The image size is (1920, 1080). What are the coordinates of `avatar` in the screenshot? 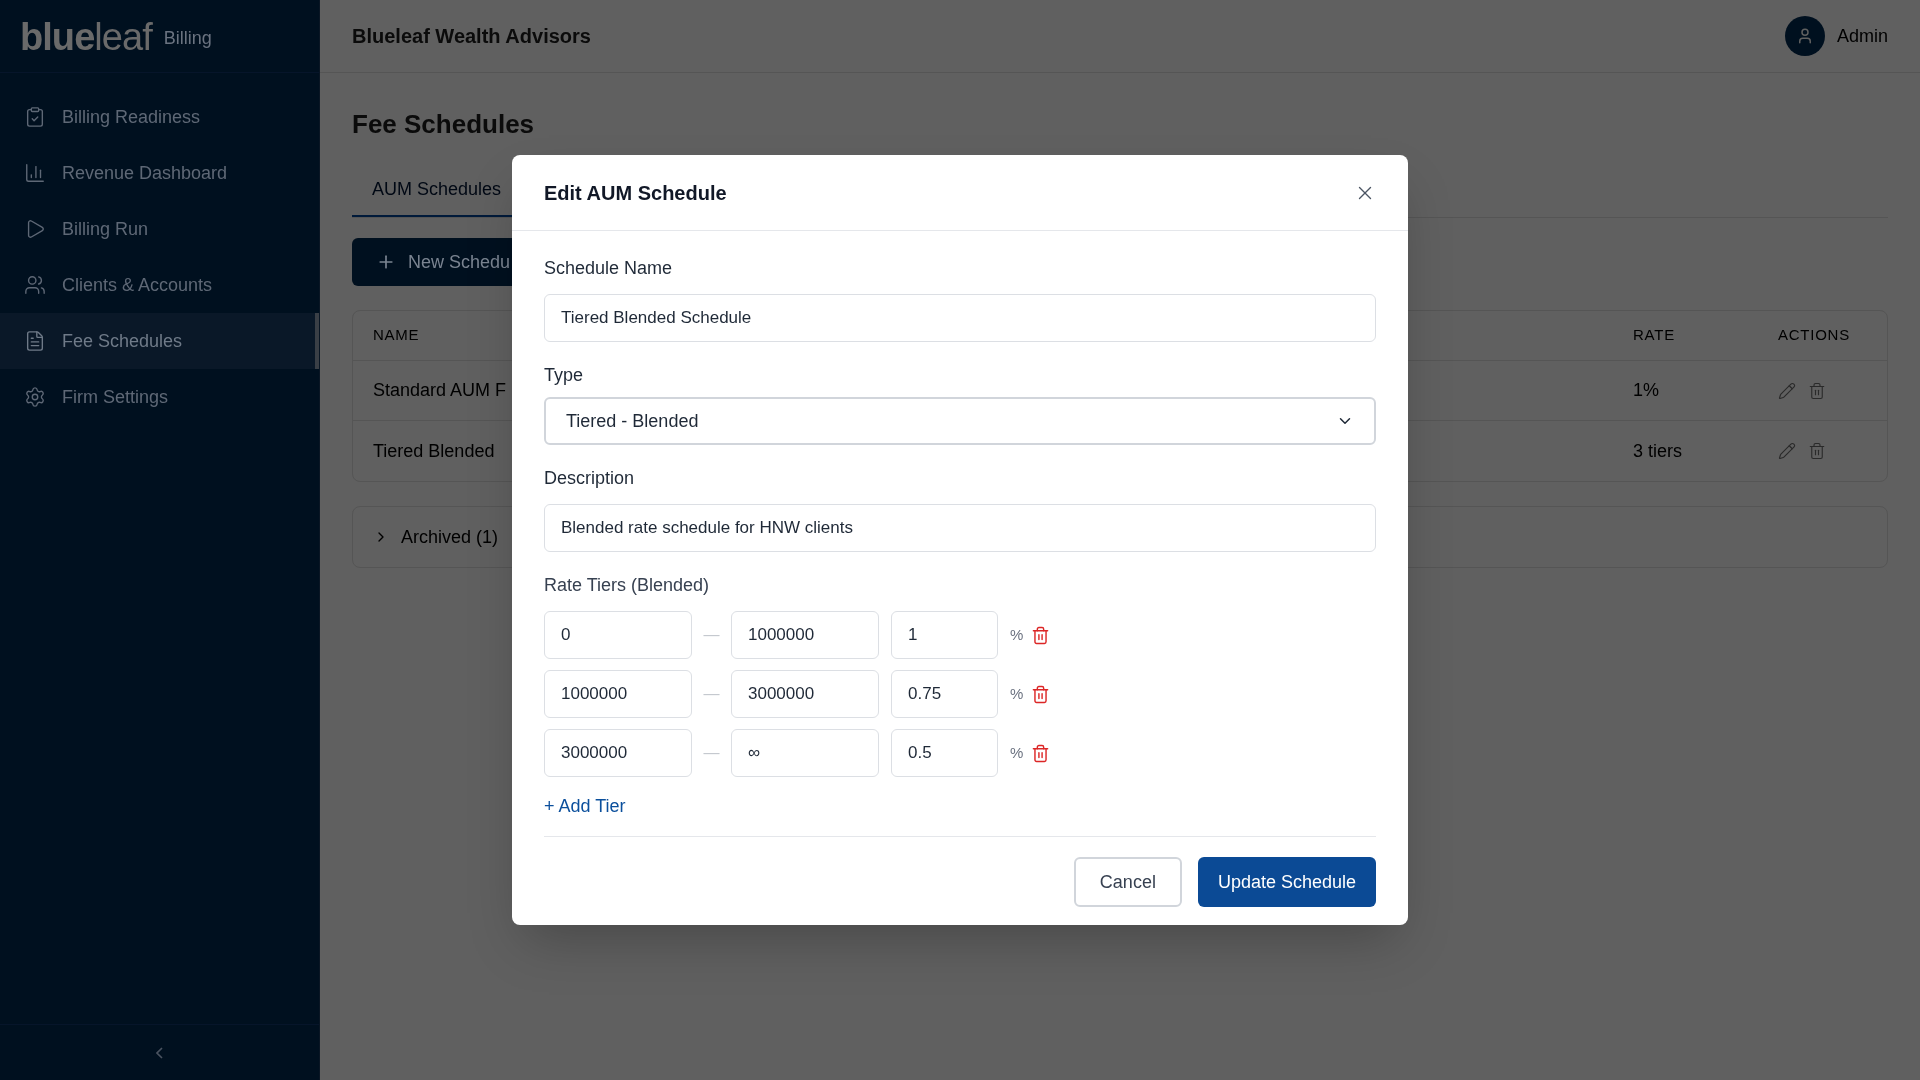 It's located at (1804, 36).